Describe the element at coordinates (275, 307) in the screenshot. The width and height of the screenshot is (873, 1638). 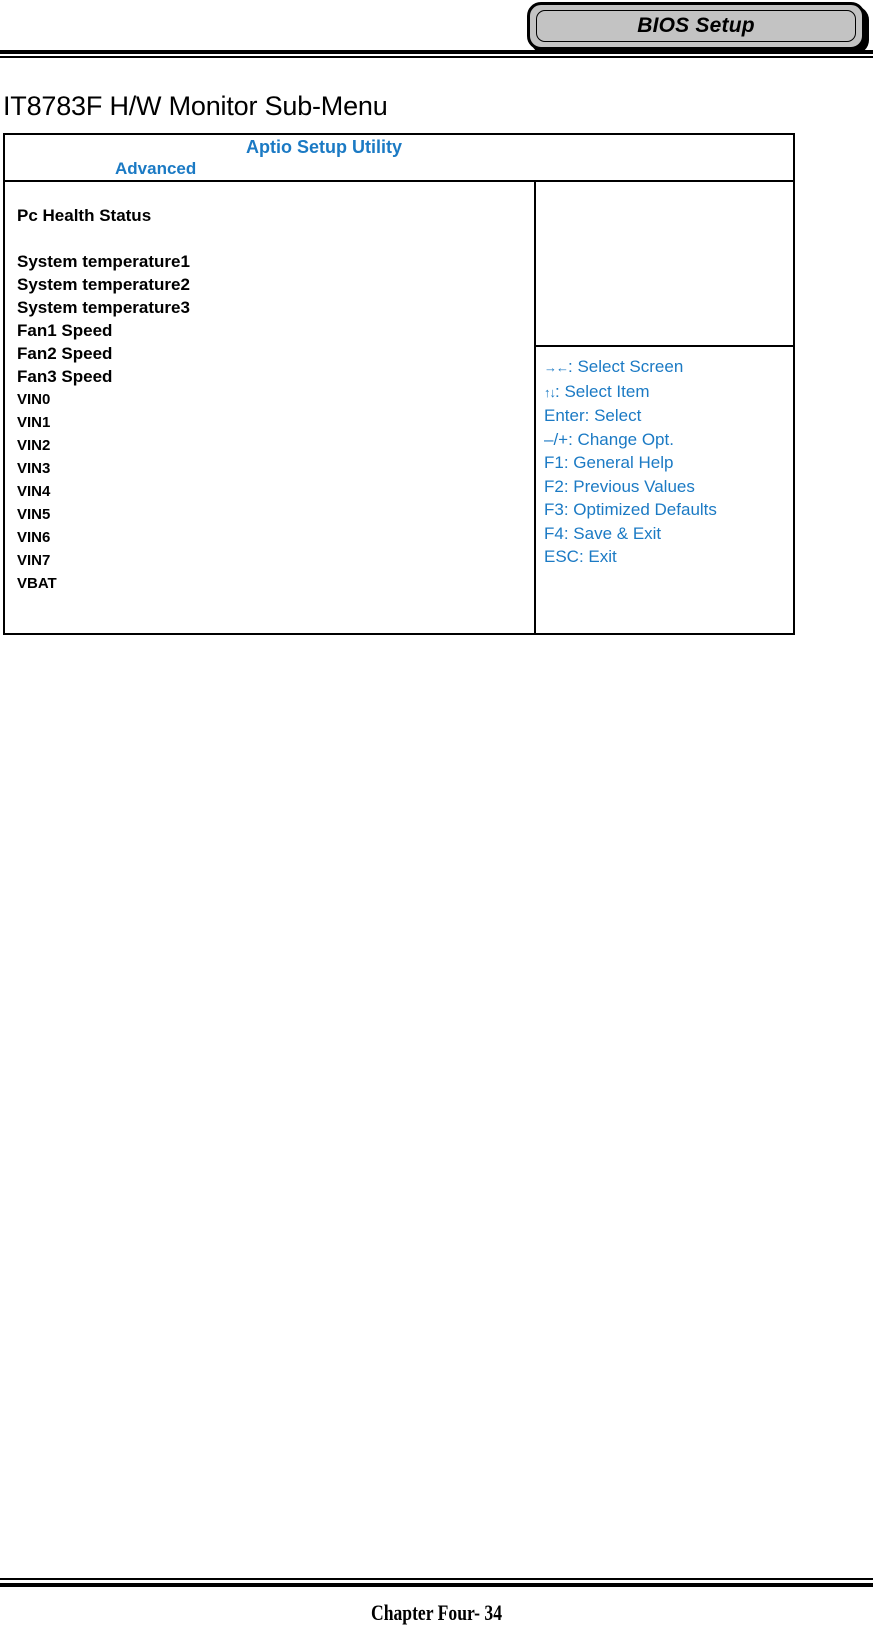
I see `bios-setting-row: System temperature3` at that location.